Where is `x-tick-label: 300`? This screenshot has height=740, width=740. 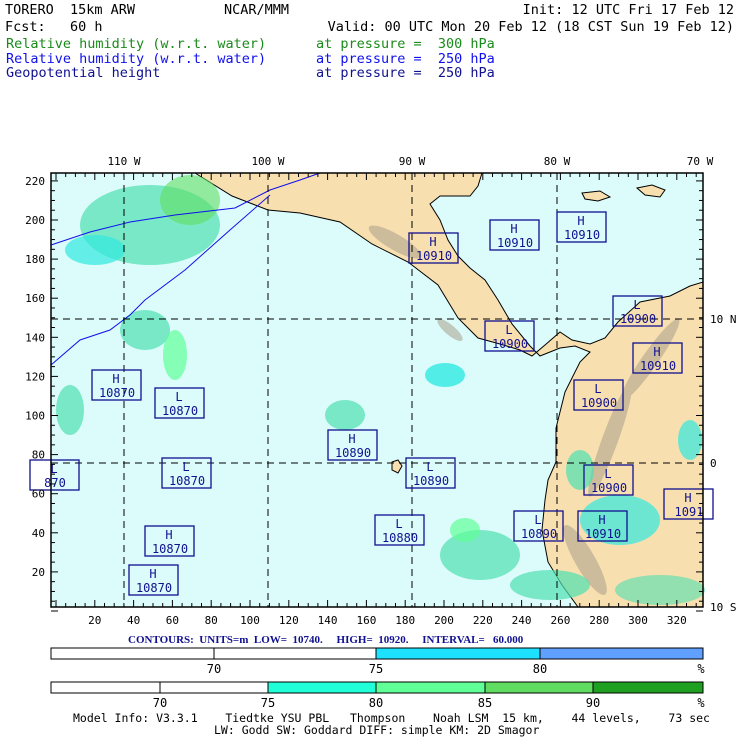
x-tick-label: 300 is located at coordinates (638, 620).